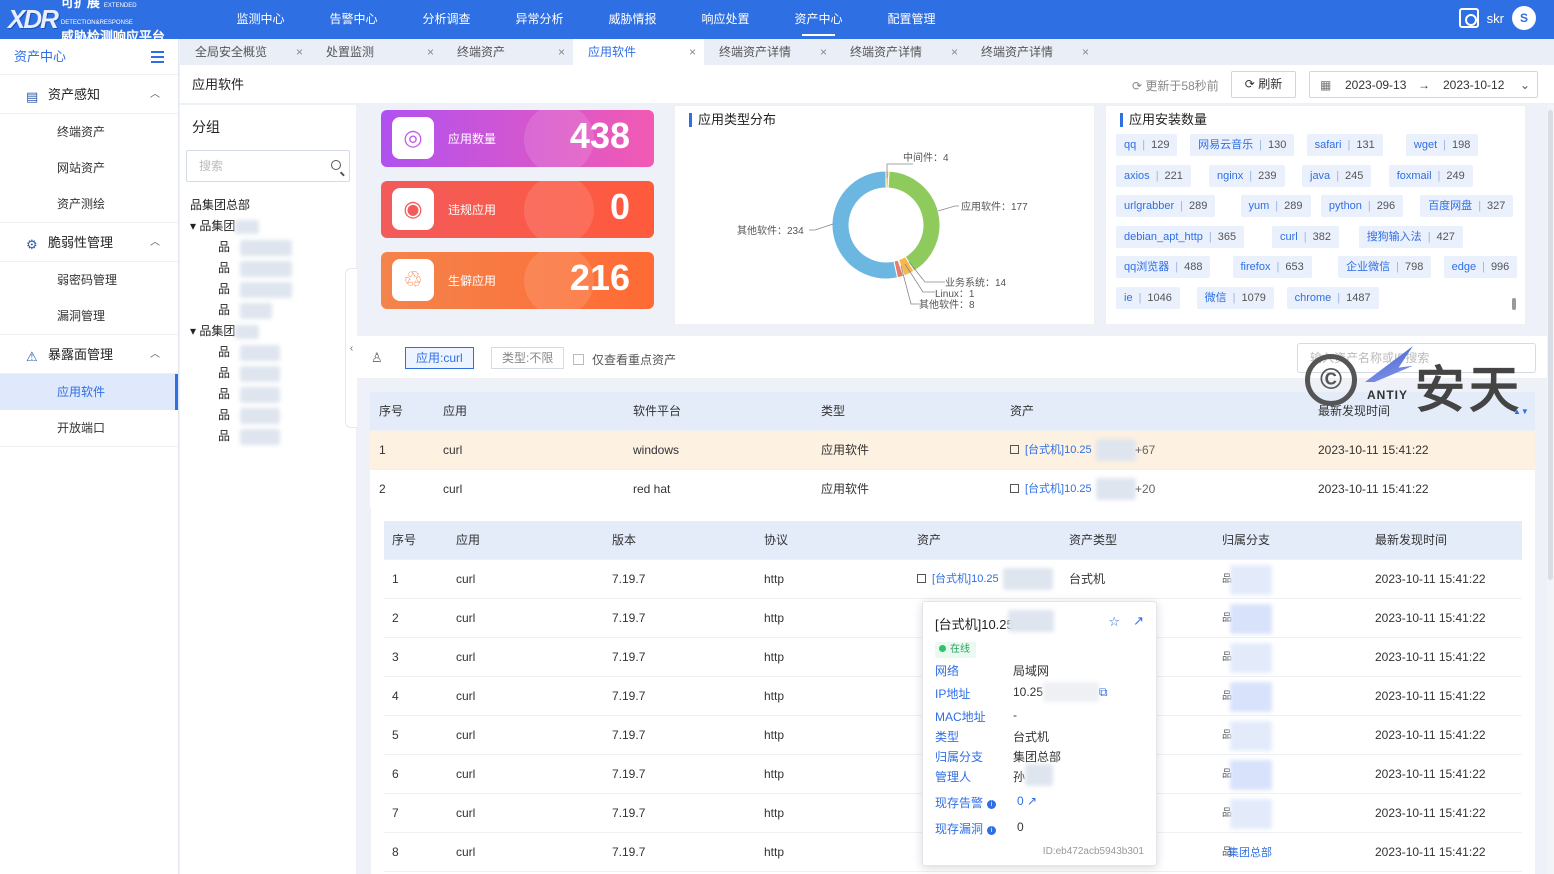 The width and height of the screenshot is (1554, 874). Describe the element at coordinates (1246, 540) in the screenshot. I see `column-header: 归属分支` at that location.